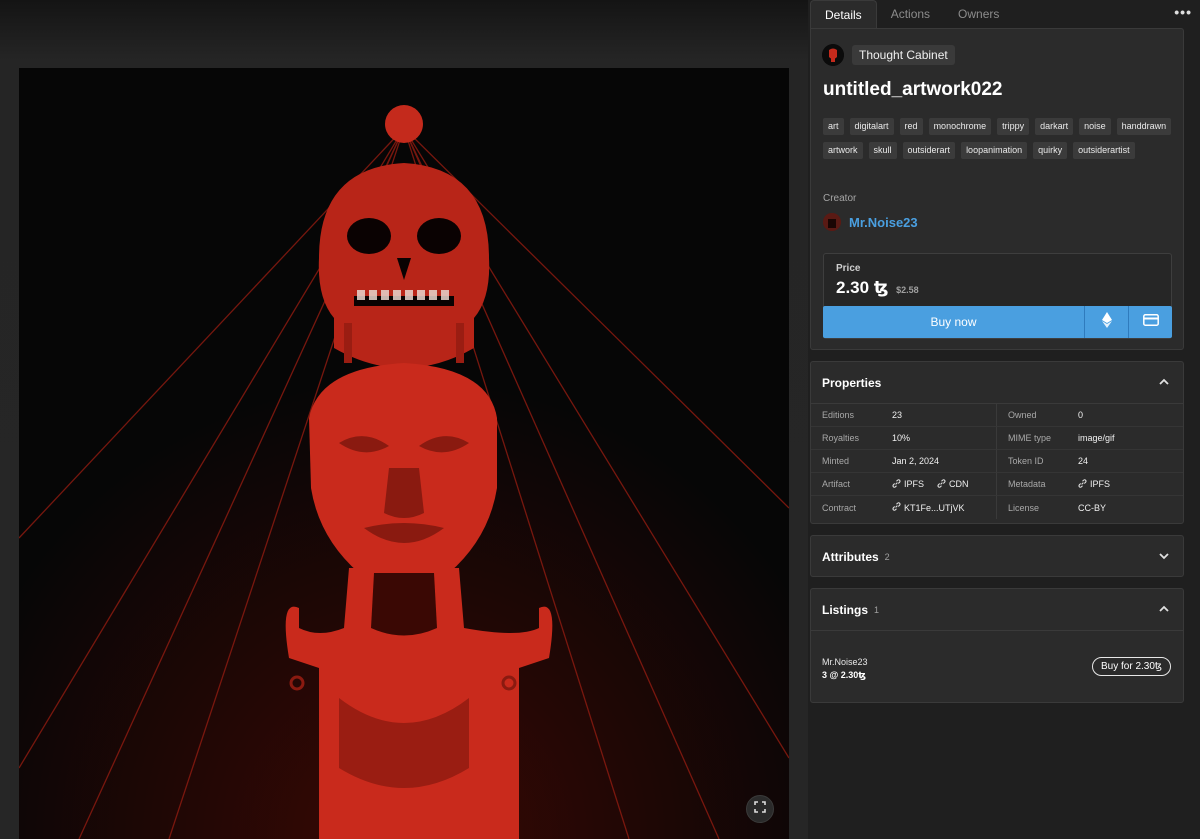 The image size is (1200, 839). I want to click on listing-buy-button: Buy for 2.30ꜩ, so click(1131, 666).